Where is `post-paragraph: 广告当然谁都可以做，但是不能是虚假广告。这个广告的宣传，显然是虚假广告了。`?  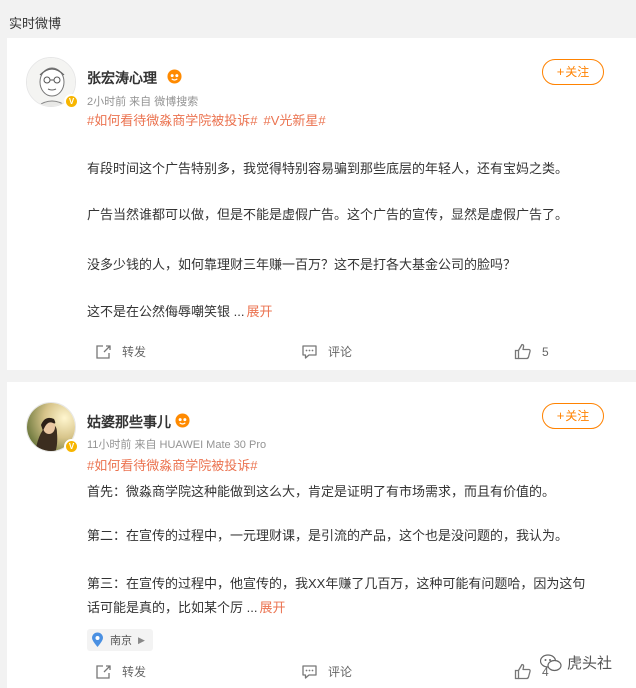
post-paragraph: 广告当然谁都可以做，但是不能是虚假广告。这个广告的宣传，显然是虚假广告了。 is located at coordinates (328, 214).